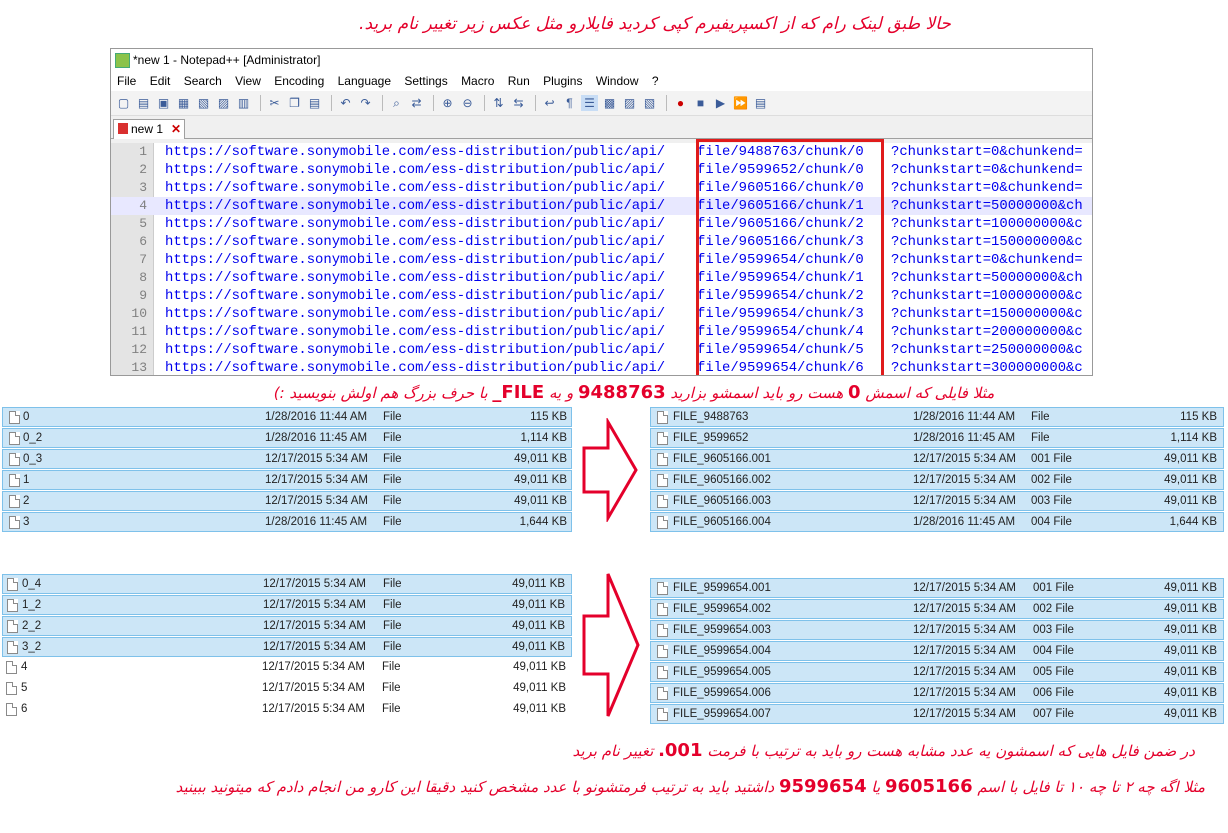  What do you see at coordinates (314, 103) in the screenshot?
I see `paste-icon: ▤` at bounding box center [314, 103].